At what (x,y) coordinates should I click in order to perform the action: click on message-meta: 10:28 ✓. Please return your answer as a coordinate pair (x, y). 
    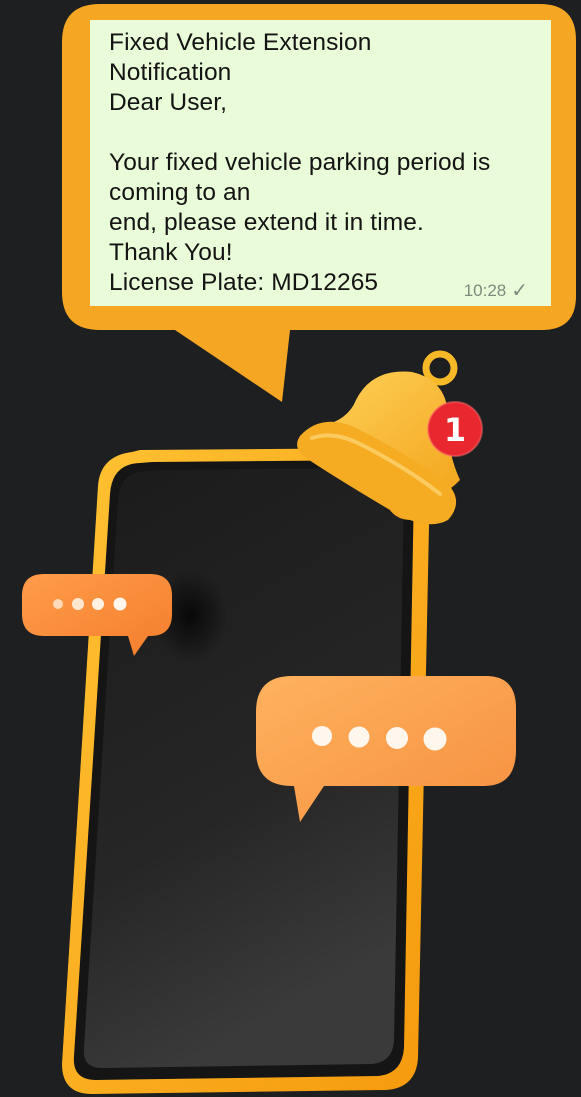
    Looking at the image, I should click on (496, 291).